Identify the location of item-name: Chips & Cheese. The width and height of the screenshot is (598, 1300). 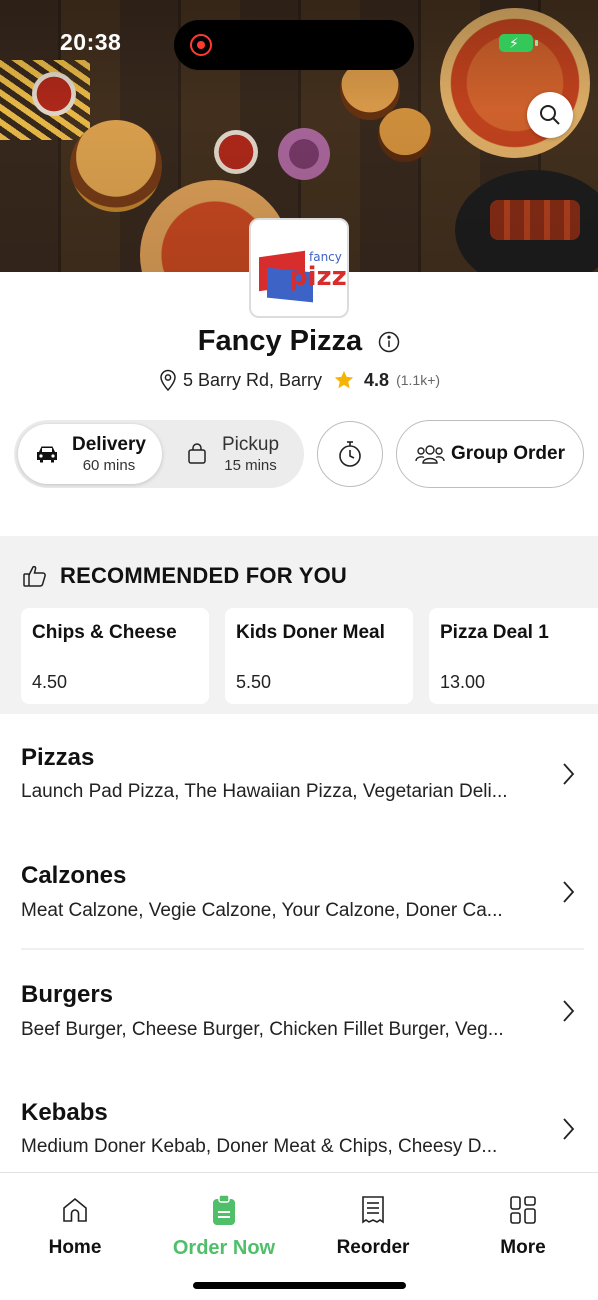
(104, 632).